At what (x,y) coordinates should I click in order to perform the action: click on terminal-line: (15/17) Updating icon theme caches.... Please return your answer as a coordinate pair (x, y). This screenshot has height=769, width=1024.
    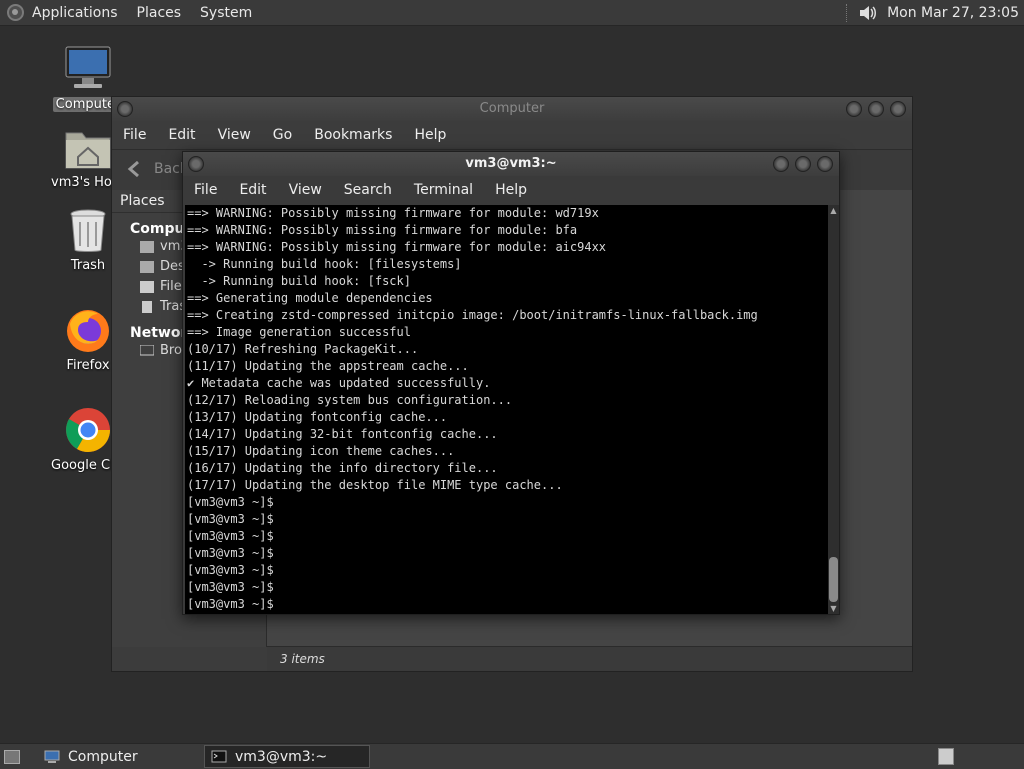
    Looking at the image, I should click on (321, 451).